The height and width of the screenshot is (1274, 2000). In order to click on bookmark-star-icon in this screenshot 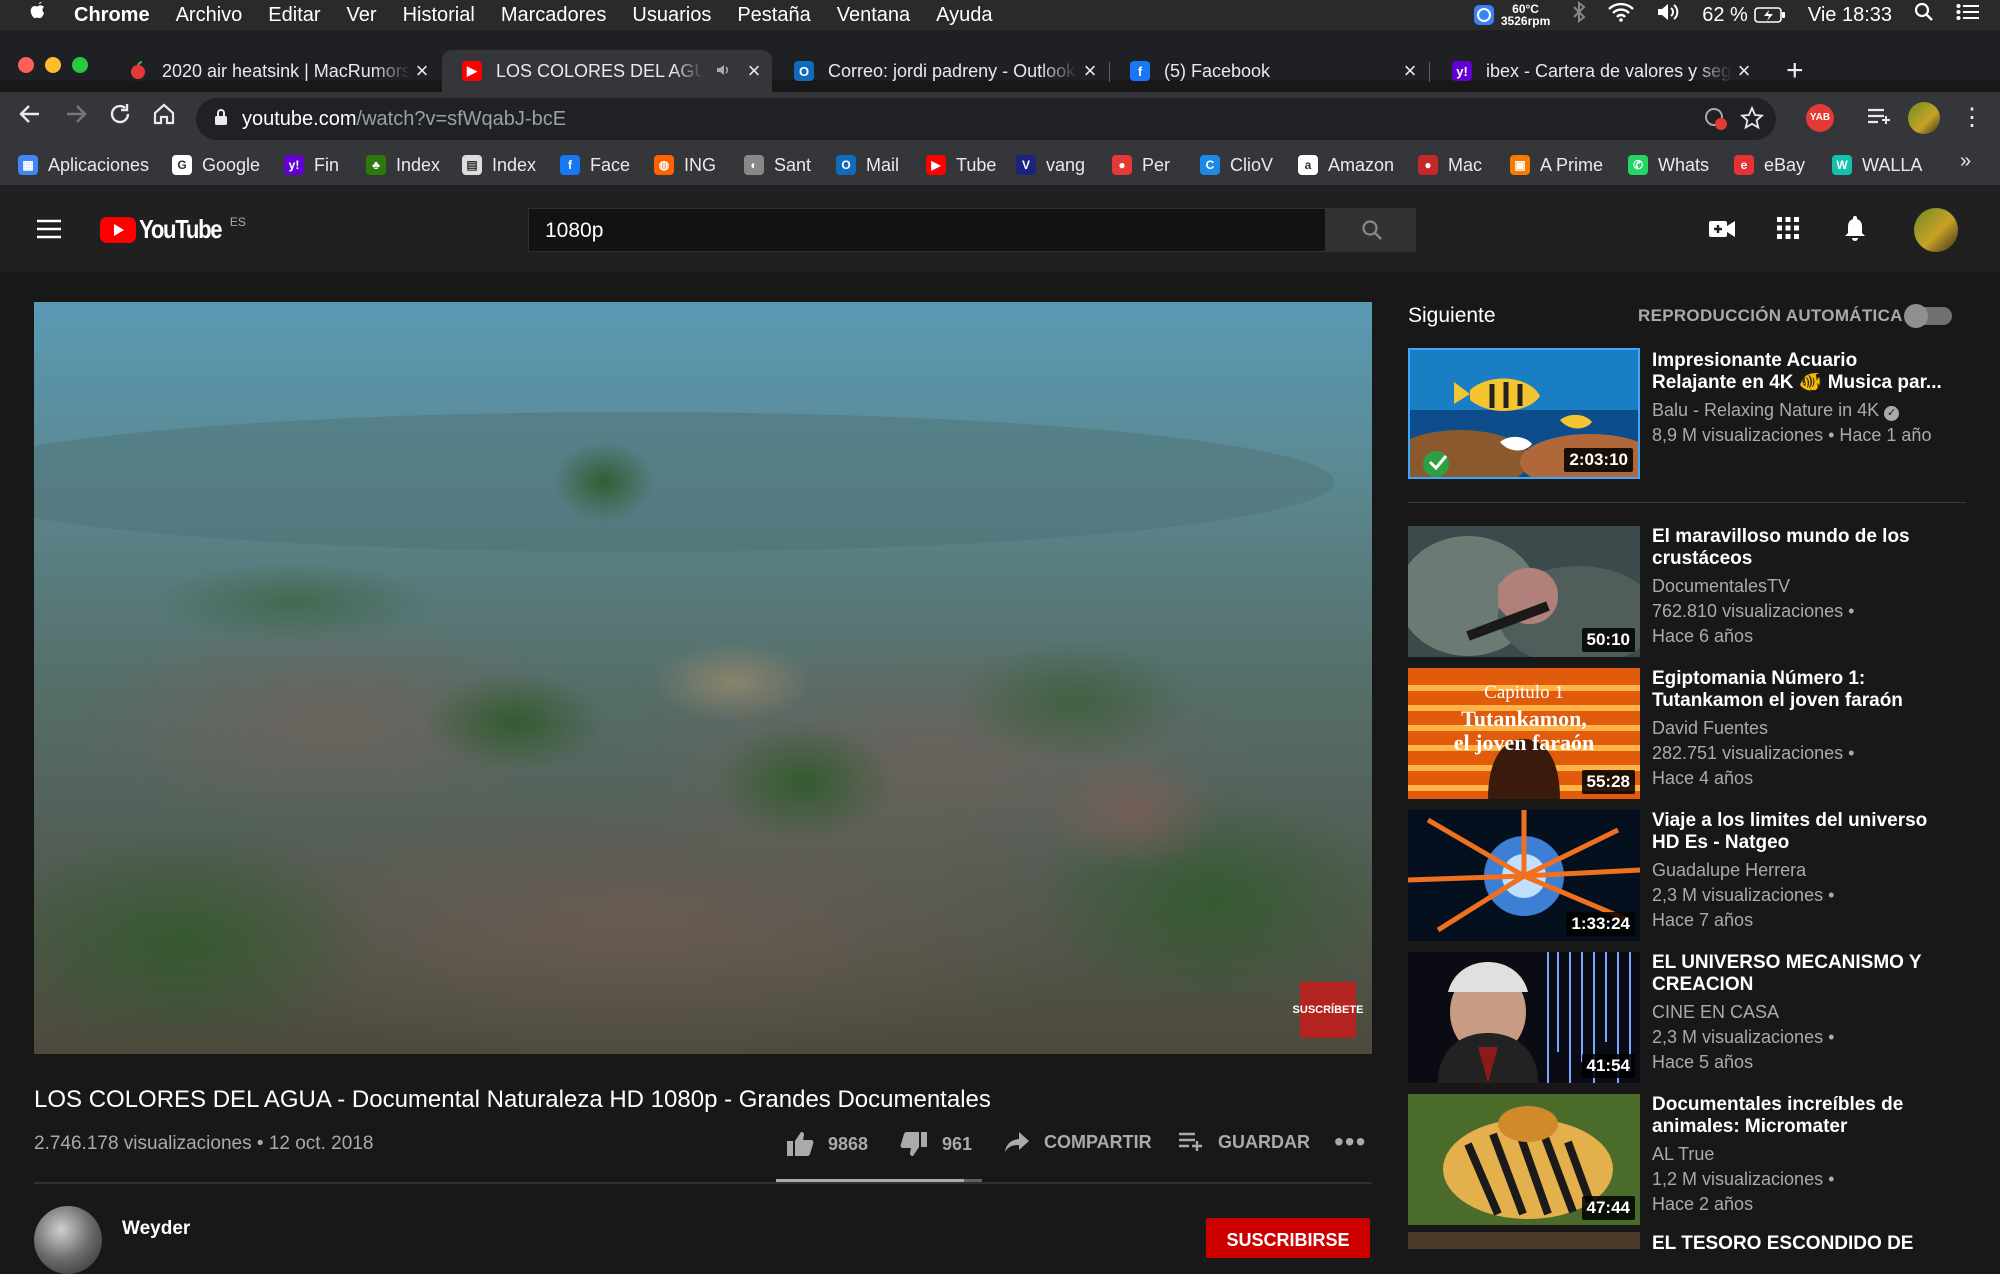, I will do `click(1752, 120)`.